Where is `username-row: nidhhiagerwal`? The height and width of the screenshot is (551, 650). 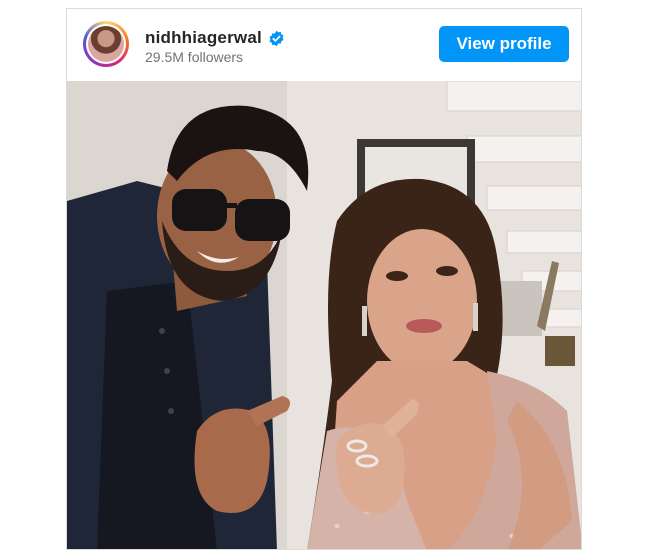
username-row: nidhhiagerwal is located at coordinates (215, 38).